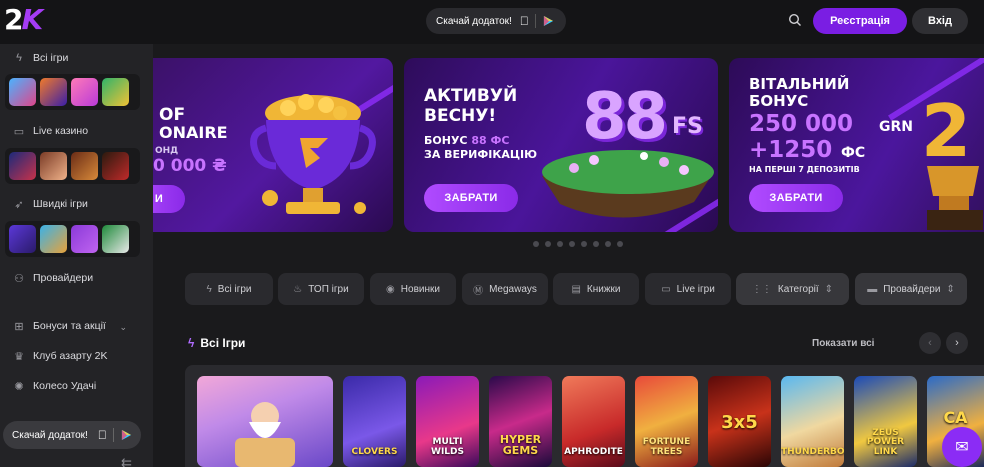  What do you see at coordinates (54, 386) in the screenshot?
I see `sidebar-item-wheel: ✺ Колесо Удачі` at bounding box center [54, 386].